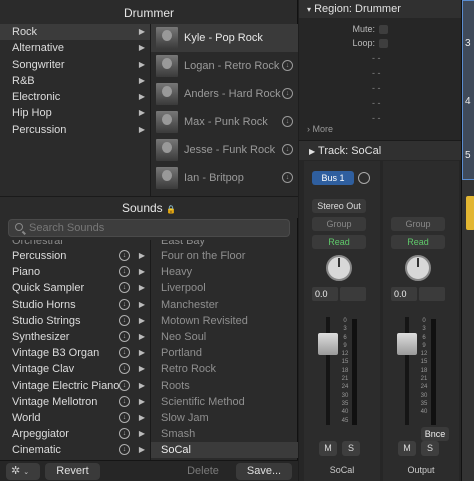 This screenshot has width=474, height=481. I want to click on region-block, so click(470, 213).